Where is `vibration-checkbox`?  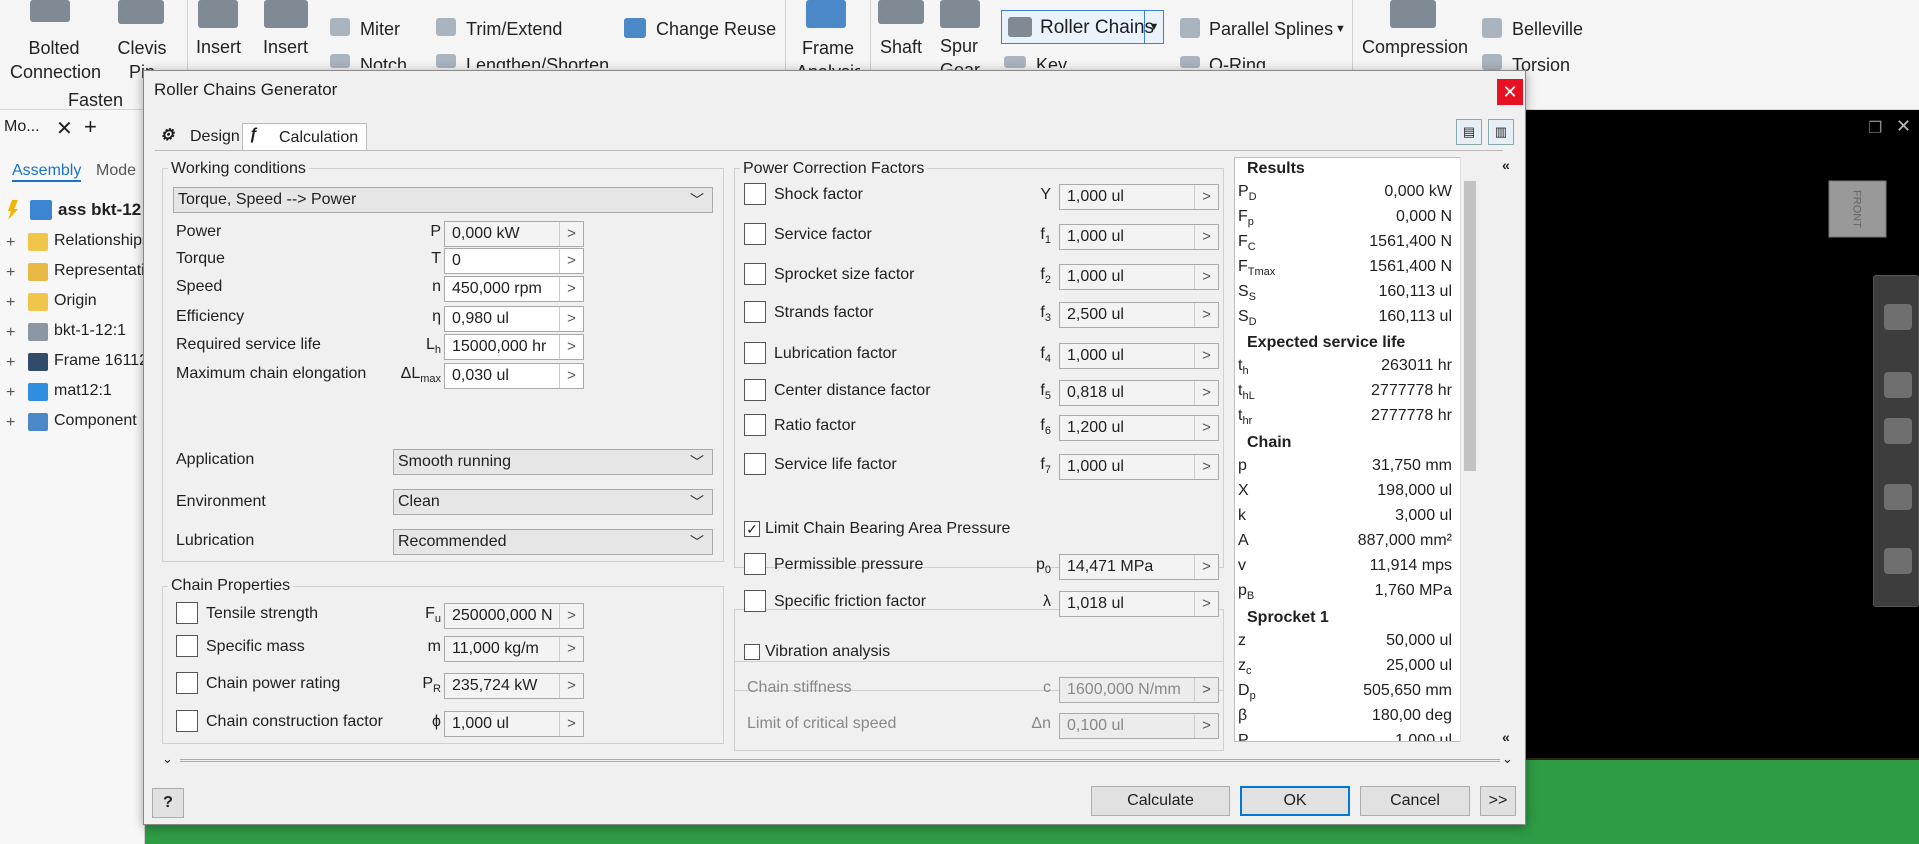
vibration-checkbox is located at coordinates (752, 652).